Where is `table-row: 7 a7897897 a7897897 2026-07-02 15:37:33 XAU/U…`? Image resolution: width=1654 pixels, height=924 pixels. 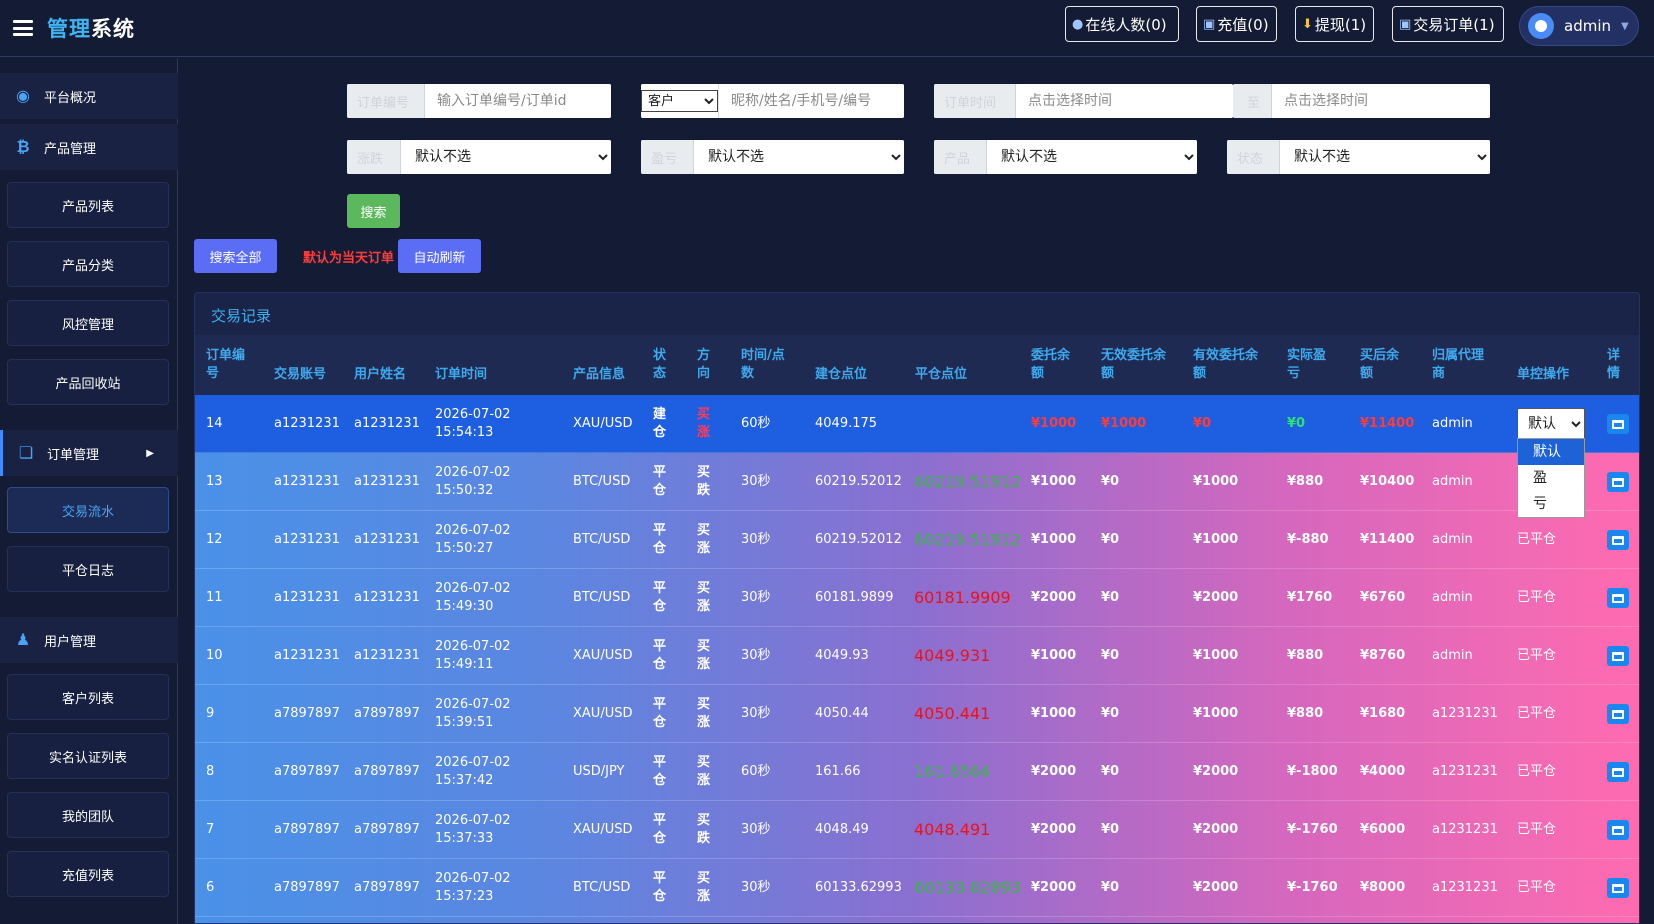 table-row: 7 a7897897 a7897897 2026-07-02 15:37:33 XAU/U… is located at coordinates (917, 830).